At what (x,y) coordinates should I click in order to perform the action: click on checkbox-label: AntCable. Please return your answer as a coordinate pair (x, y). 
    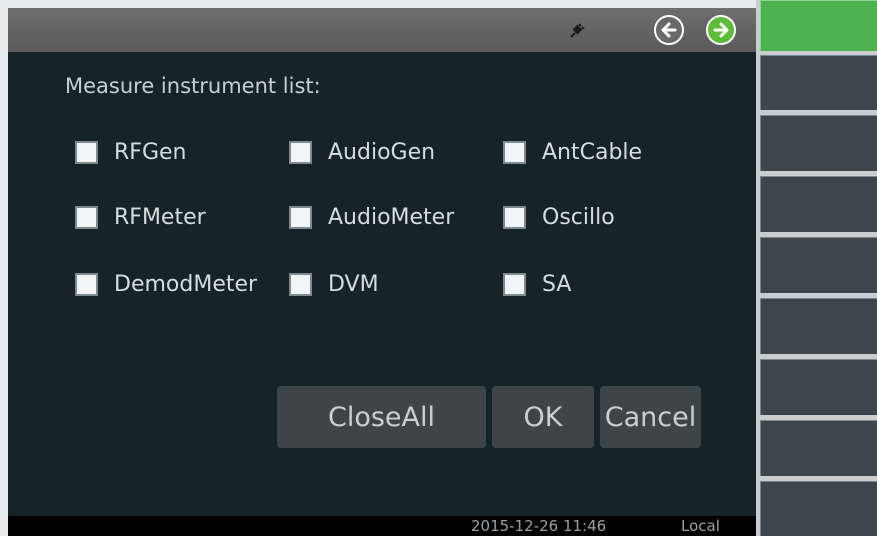
    Looking at the image, I should click on (592, 152).